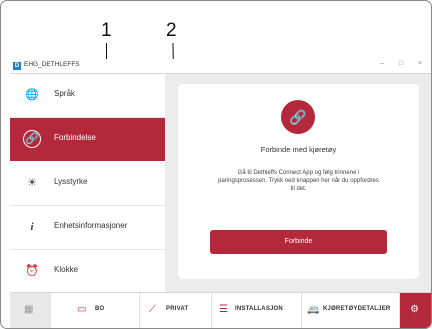 The width and height of the screenshot is (432, 329). Describe the element at coordinates (220, 66) in the screenshot. I see `title-bar: D EHG_DETHLEFFS – □ ×` at that location.